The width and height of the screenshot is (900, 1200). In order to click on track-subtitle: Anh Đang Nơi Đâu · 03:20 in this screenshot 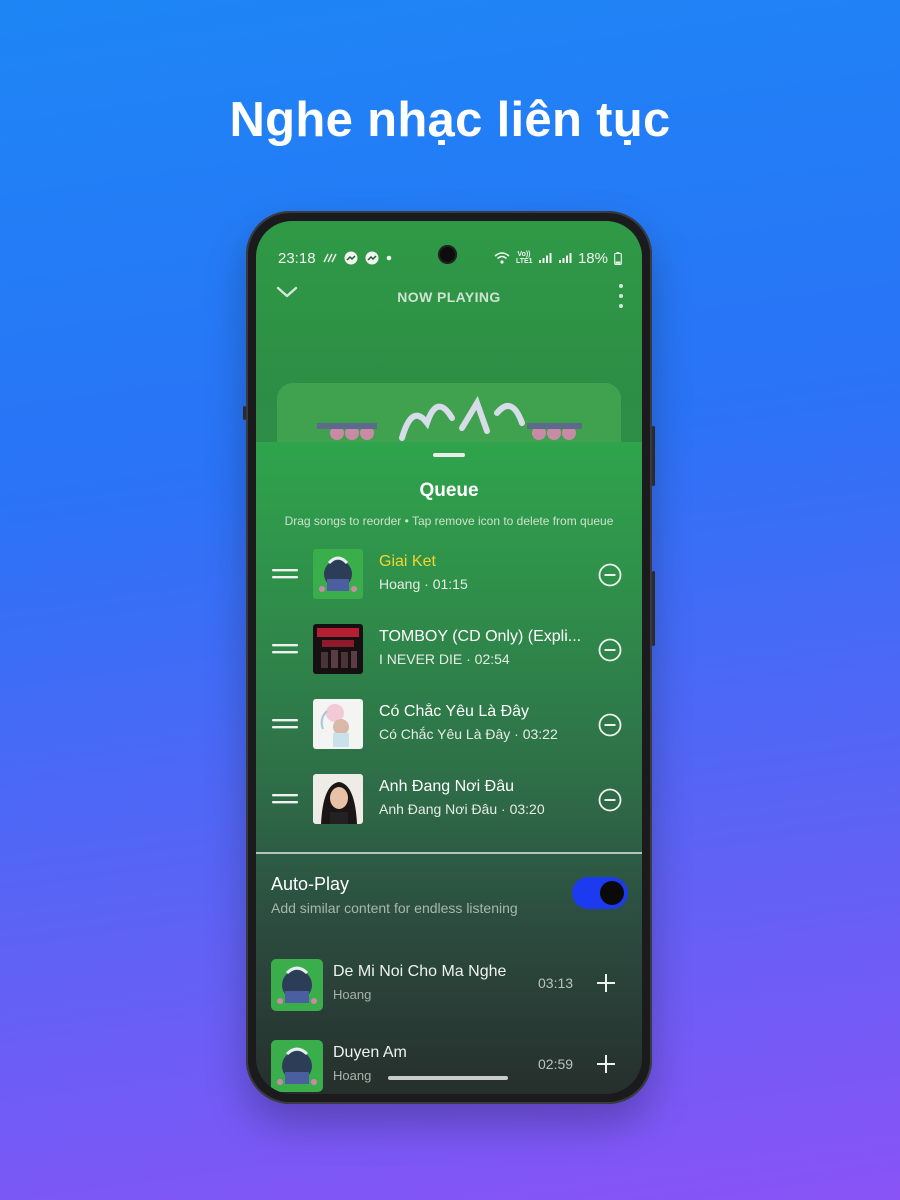, I will do `click(462, 809)`.